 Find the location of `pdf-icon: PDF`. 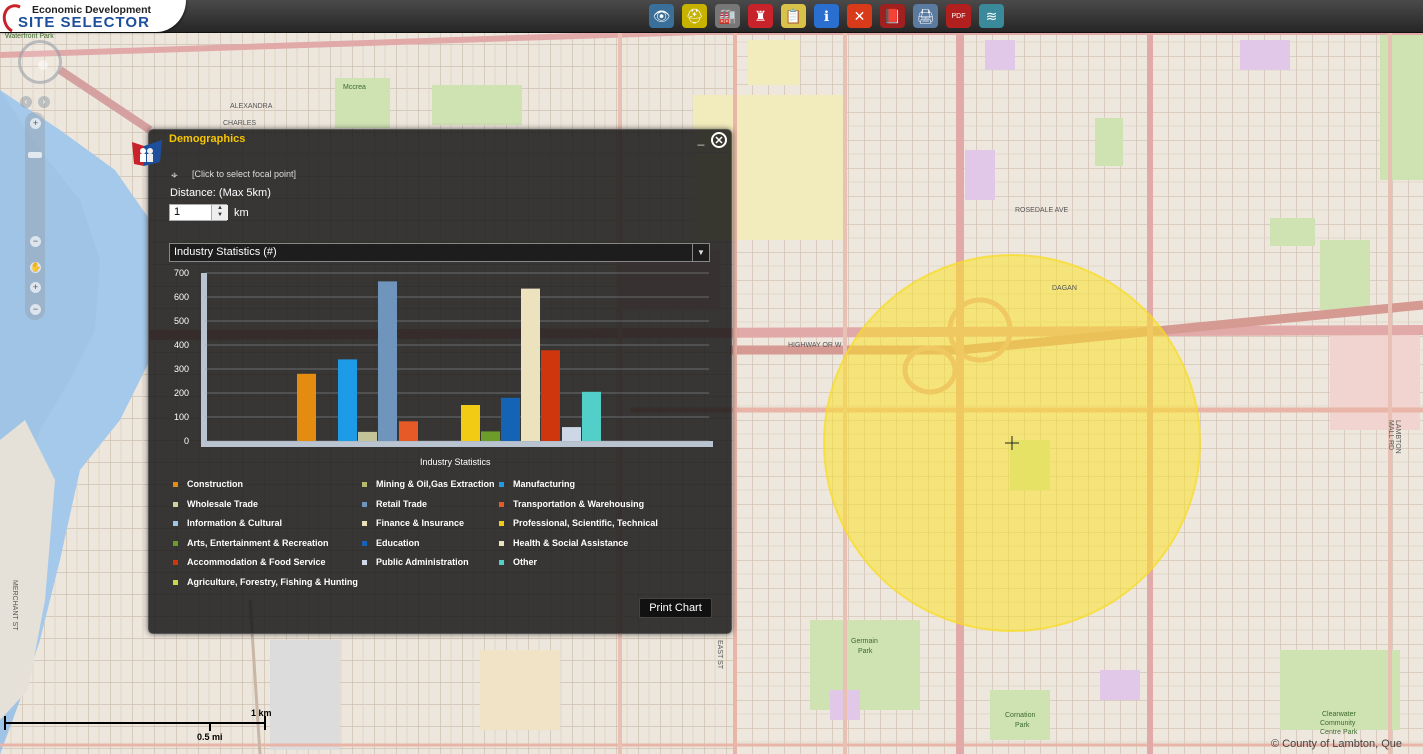

pdf-icon: PDF is located at coordinates (958, 16).